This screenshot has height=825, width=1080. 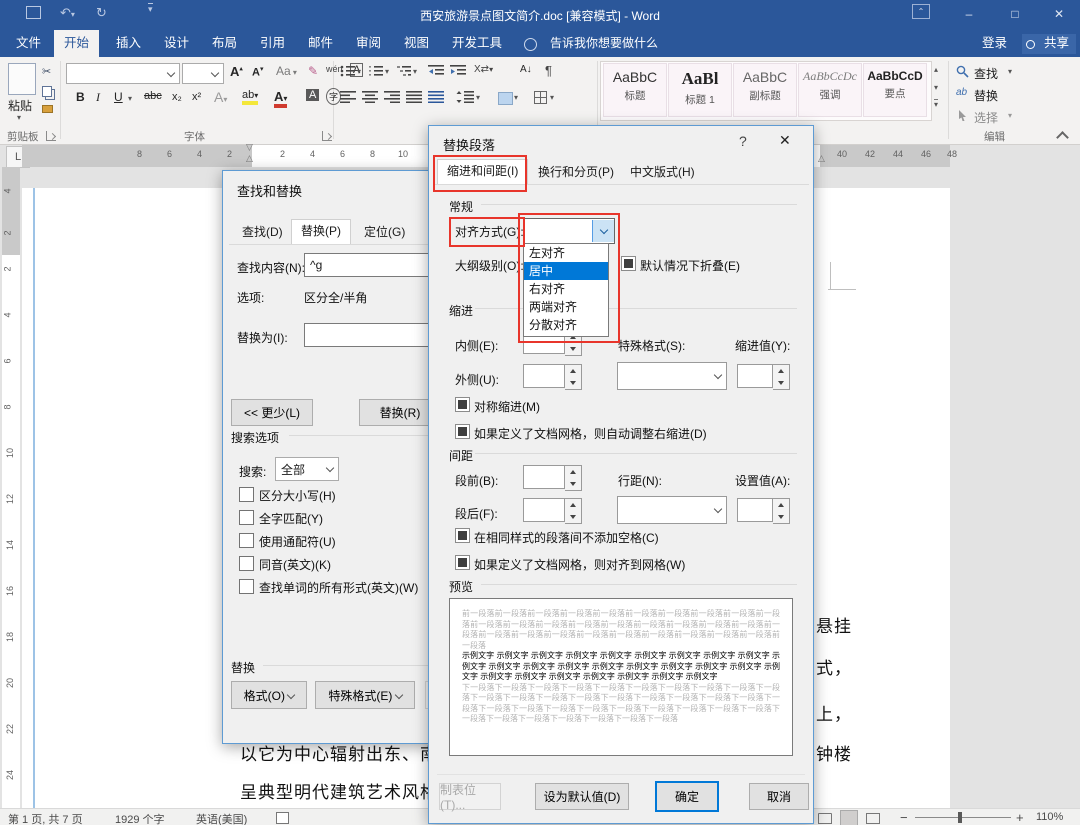 What do you see at coordinates (465, 98) in the screenshot?
I see `line-spacing-icon` at bounding box center [465, 98].